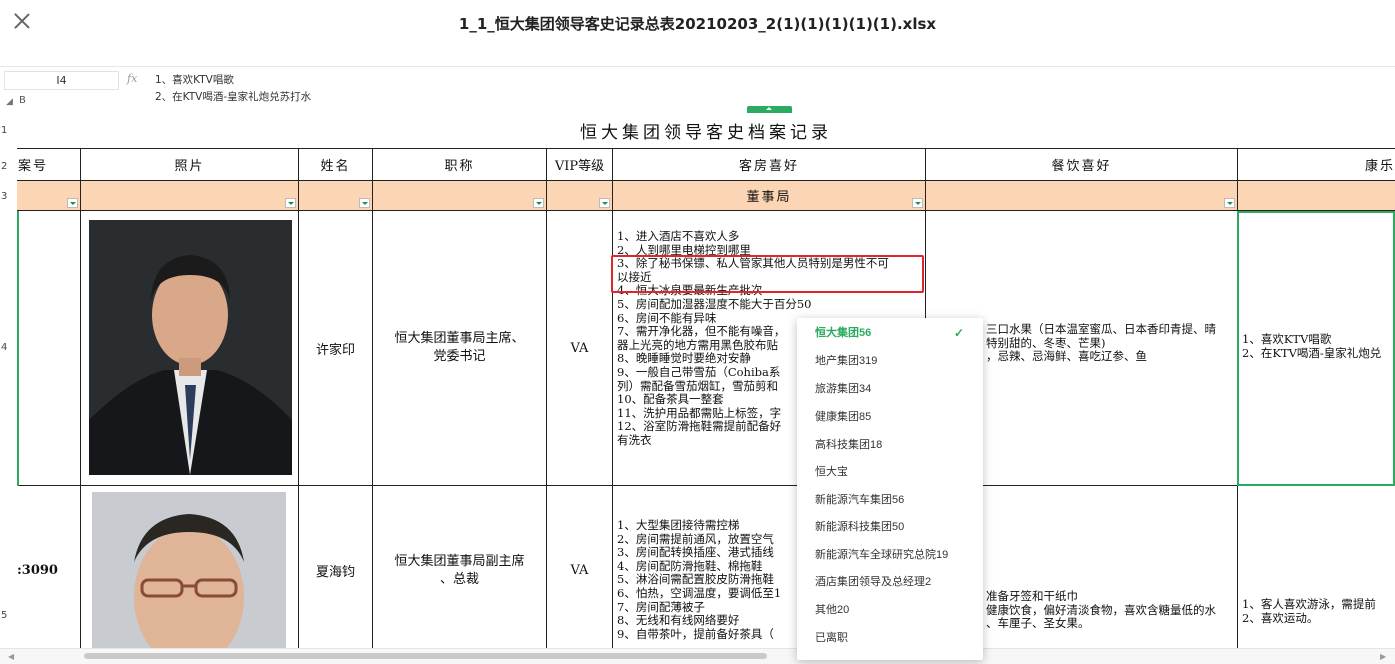 The height and width of the screenshot is (664, 1395). What do you see at coordinates (1316, 348) in the screenshot?
I see `leisure-cell: 1、喜欢KTV唱歌 2、在KTV喝酒-皇家礼炮兑` at bounding box center [1316, 348].